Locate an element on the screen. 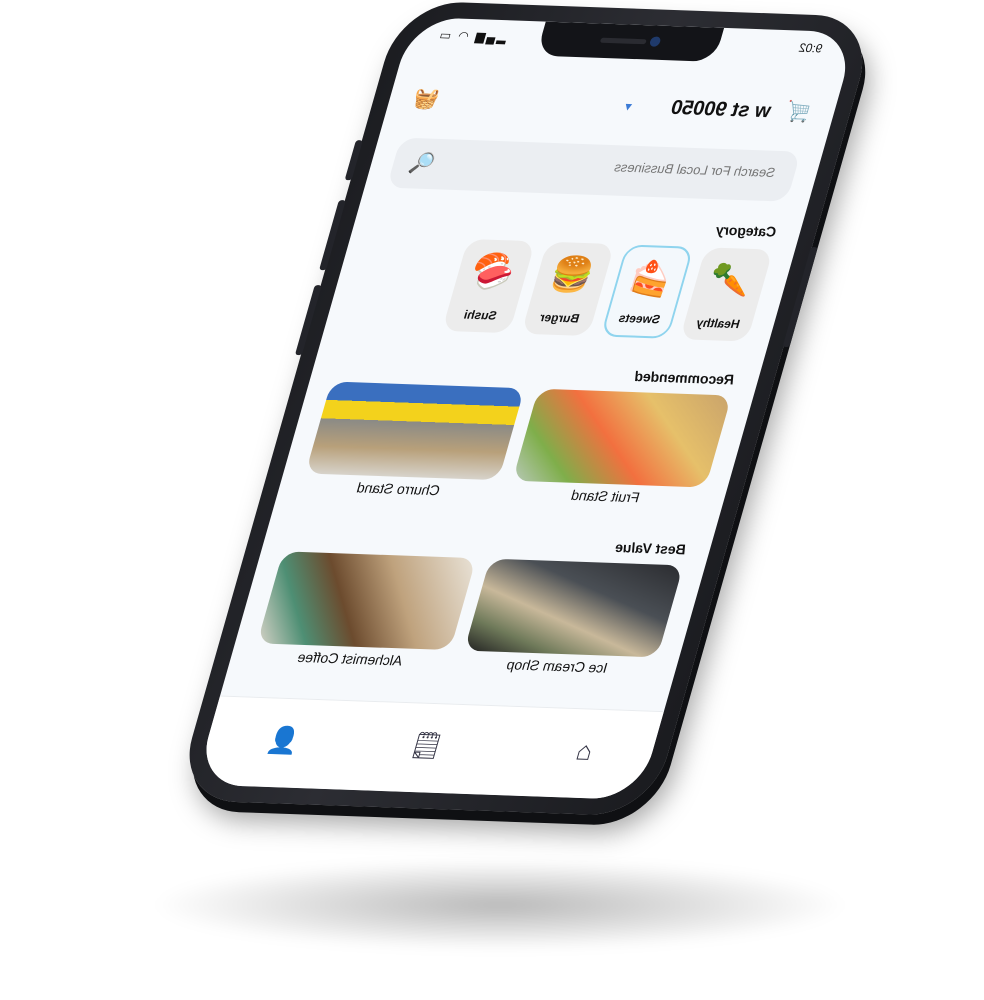  category-list: 🥕 Healthy 🍰 Sweets 🍔 Burger 🍣 Sushi is located at coordinates (560, 289).